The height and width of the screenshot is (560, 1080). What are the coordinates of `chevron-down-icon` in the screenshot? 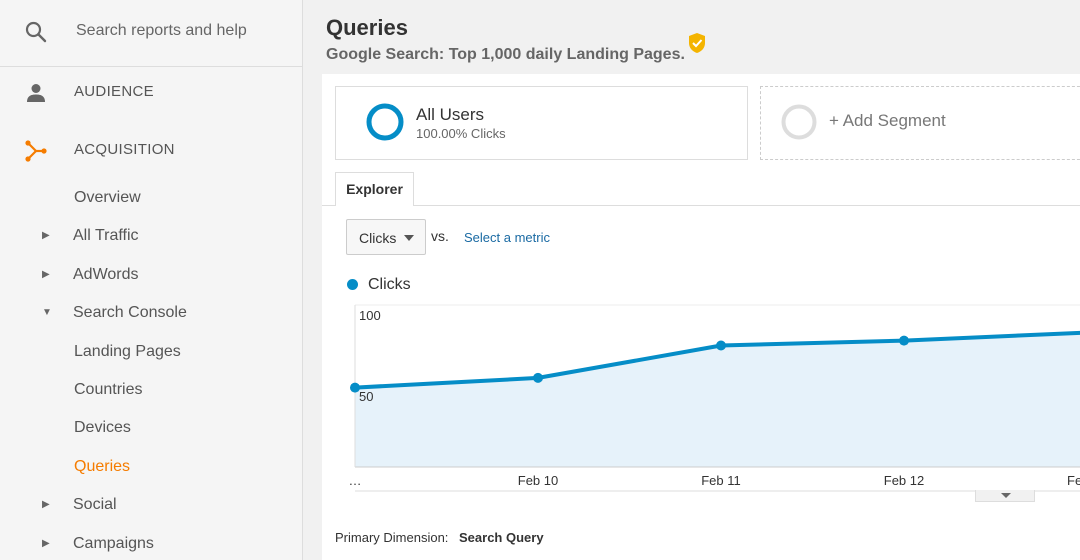 It's located at (1006, 495).